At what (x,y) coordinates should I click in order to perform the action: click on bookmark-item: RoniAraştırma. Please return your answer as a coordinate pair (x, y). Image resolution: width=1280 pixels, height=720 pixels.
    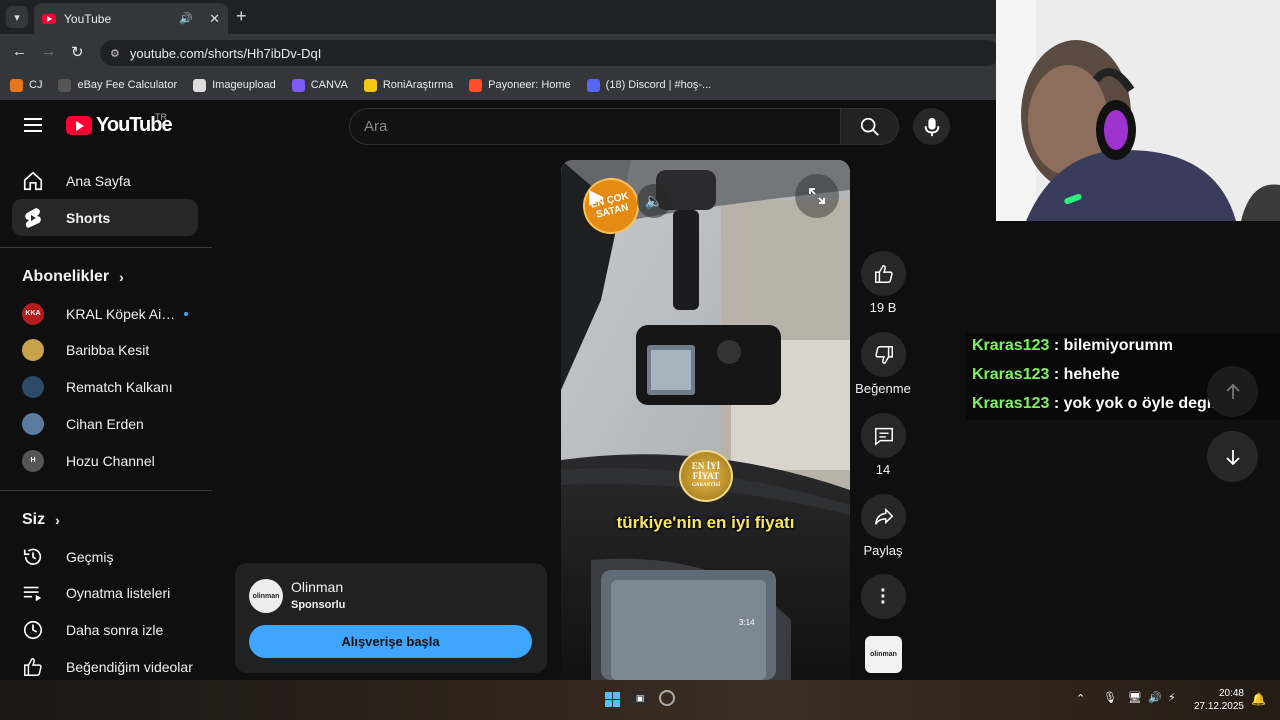
    Looking at the image, I should click on (408, 85).